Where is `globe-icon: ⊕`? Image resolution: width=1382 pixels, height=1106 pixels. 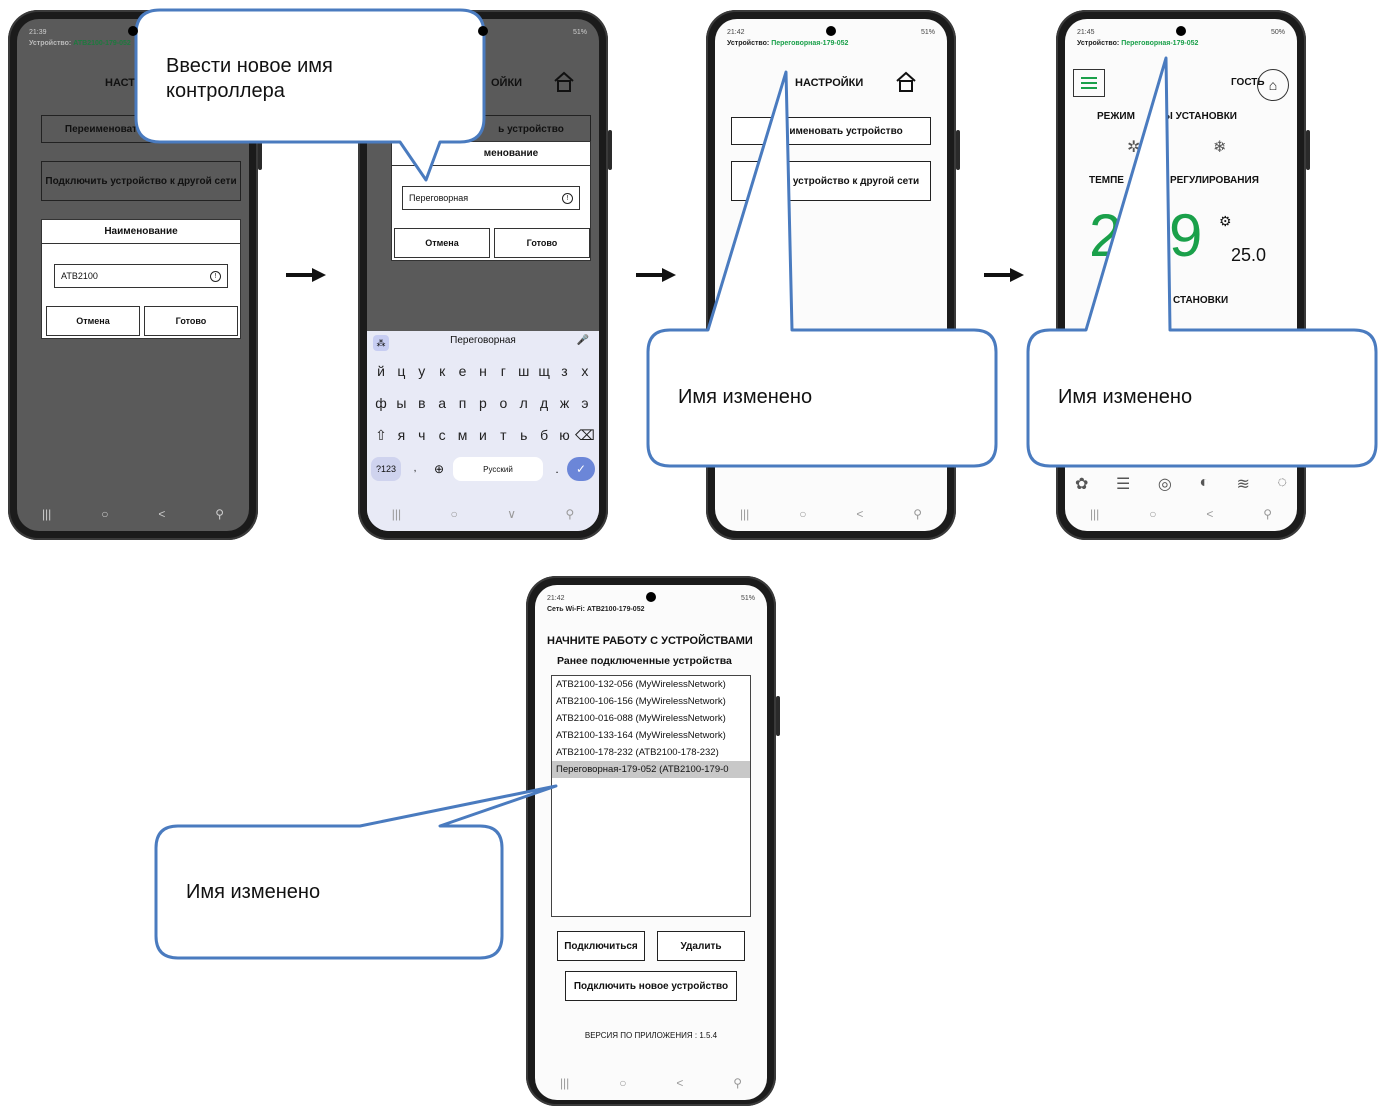
globe-icon: ⊕ is located at coordinates (439, 469).